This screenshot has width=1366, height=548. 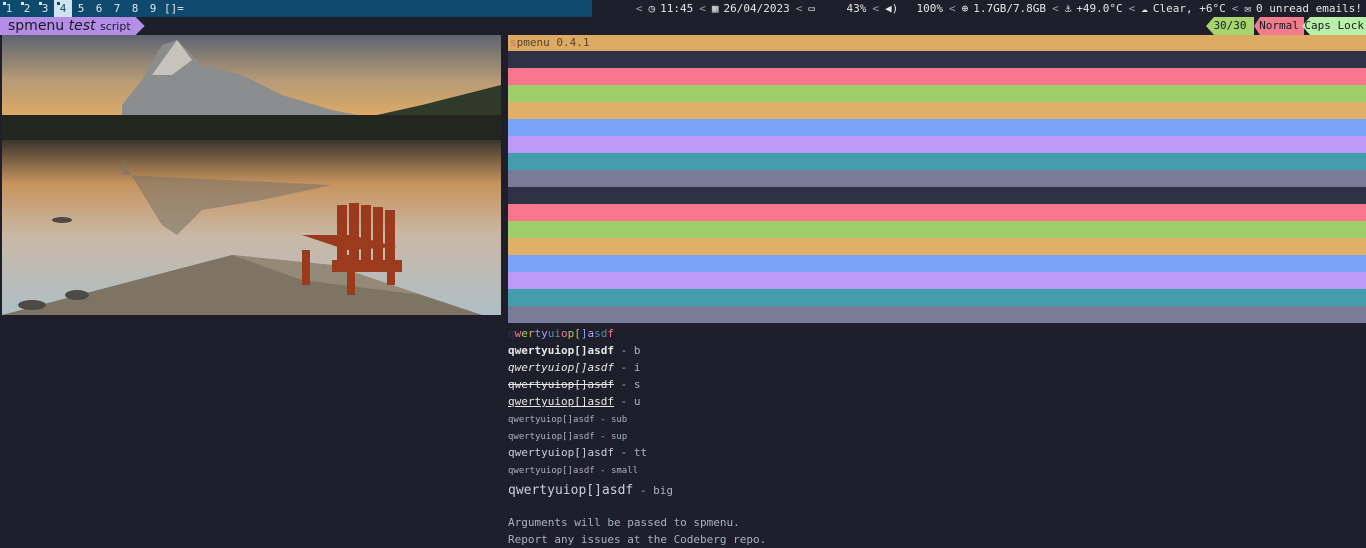 What do you see at coordinates (937, 350) in the screenshot?
I see `list-item-b: qwertyuiop[]asdf - b` at bounding box center [937, 350].